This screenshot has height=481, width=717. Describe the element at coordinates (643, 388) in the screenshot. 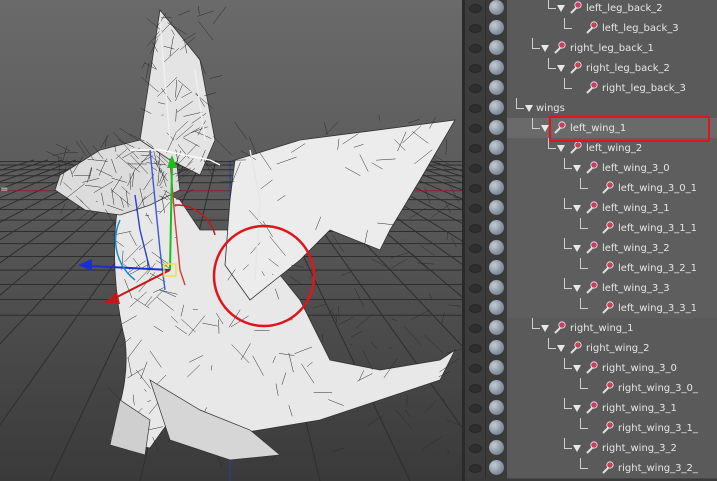

I see `outliner-item: right_wing_3_0_` at that location.